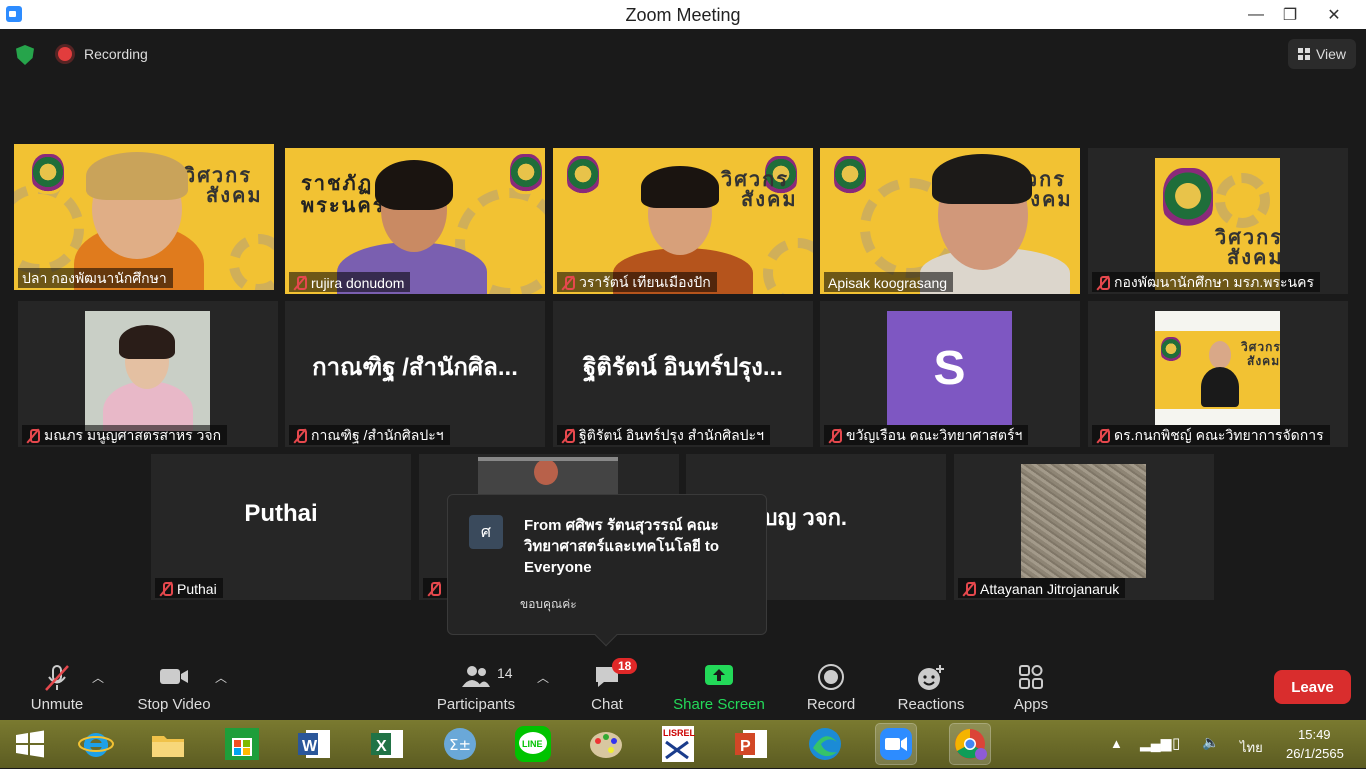  I want to click on video-tile: วิศวกร สังคม ปลา กองพัฒนานักศึกษา, so click(144, 217).